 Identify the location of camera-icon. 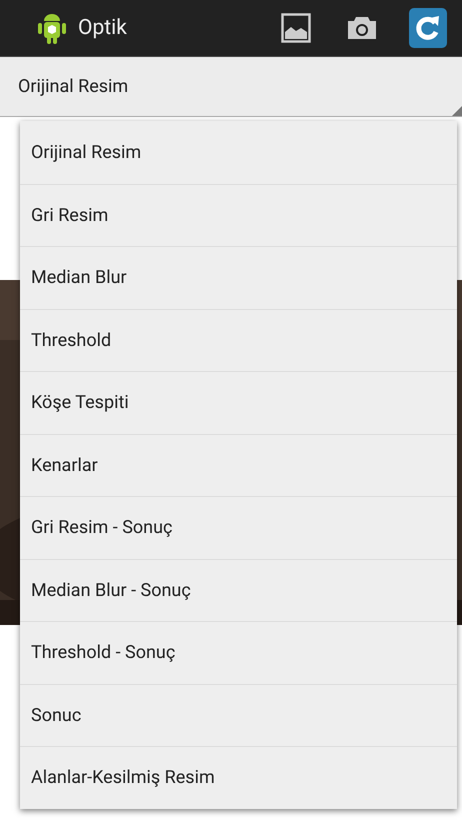
(362, 28).